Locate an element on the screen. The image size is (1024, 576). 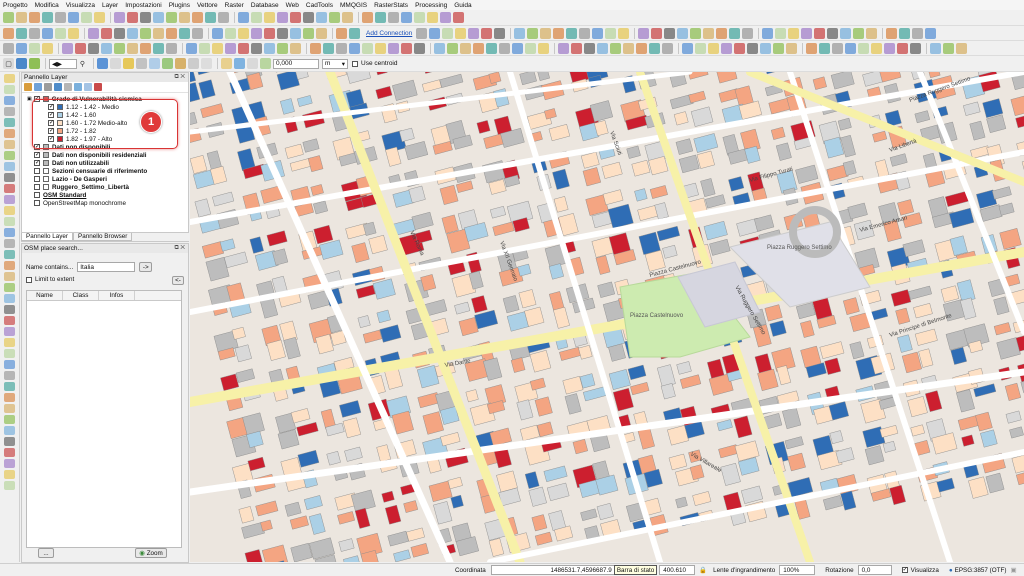
layer-row: ✓ Dati non disponibili residenziali is located at coordinates (105, 155).